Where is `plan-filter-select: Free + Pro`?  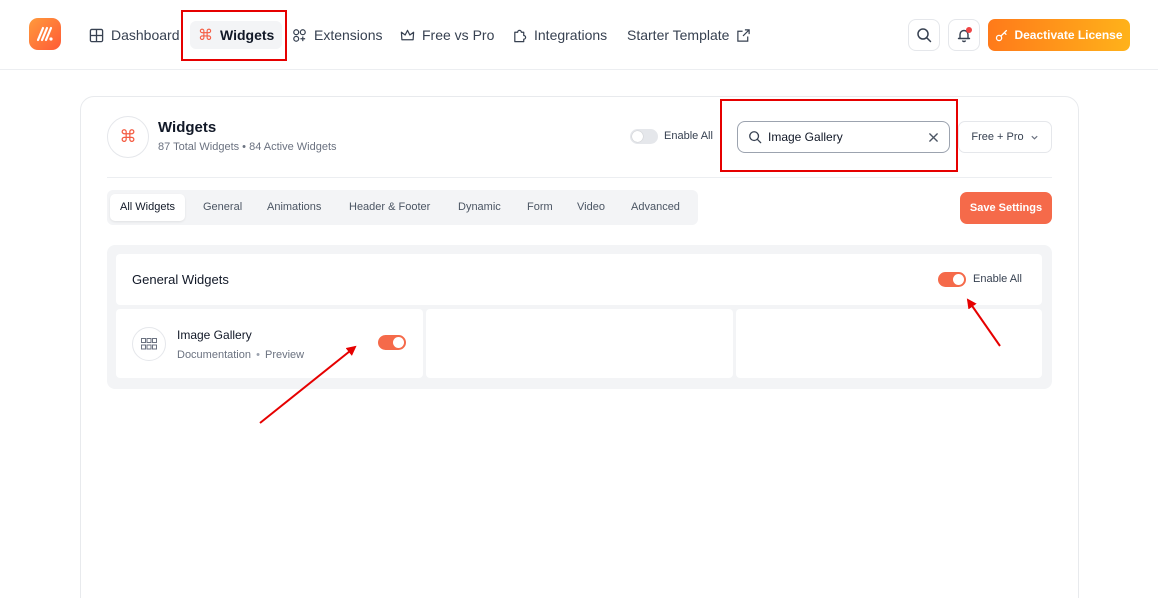
plan-filter-select: Free + Pro is located at coordinates (1005, 137).